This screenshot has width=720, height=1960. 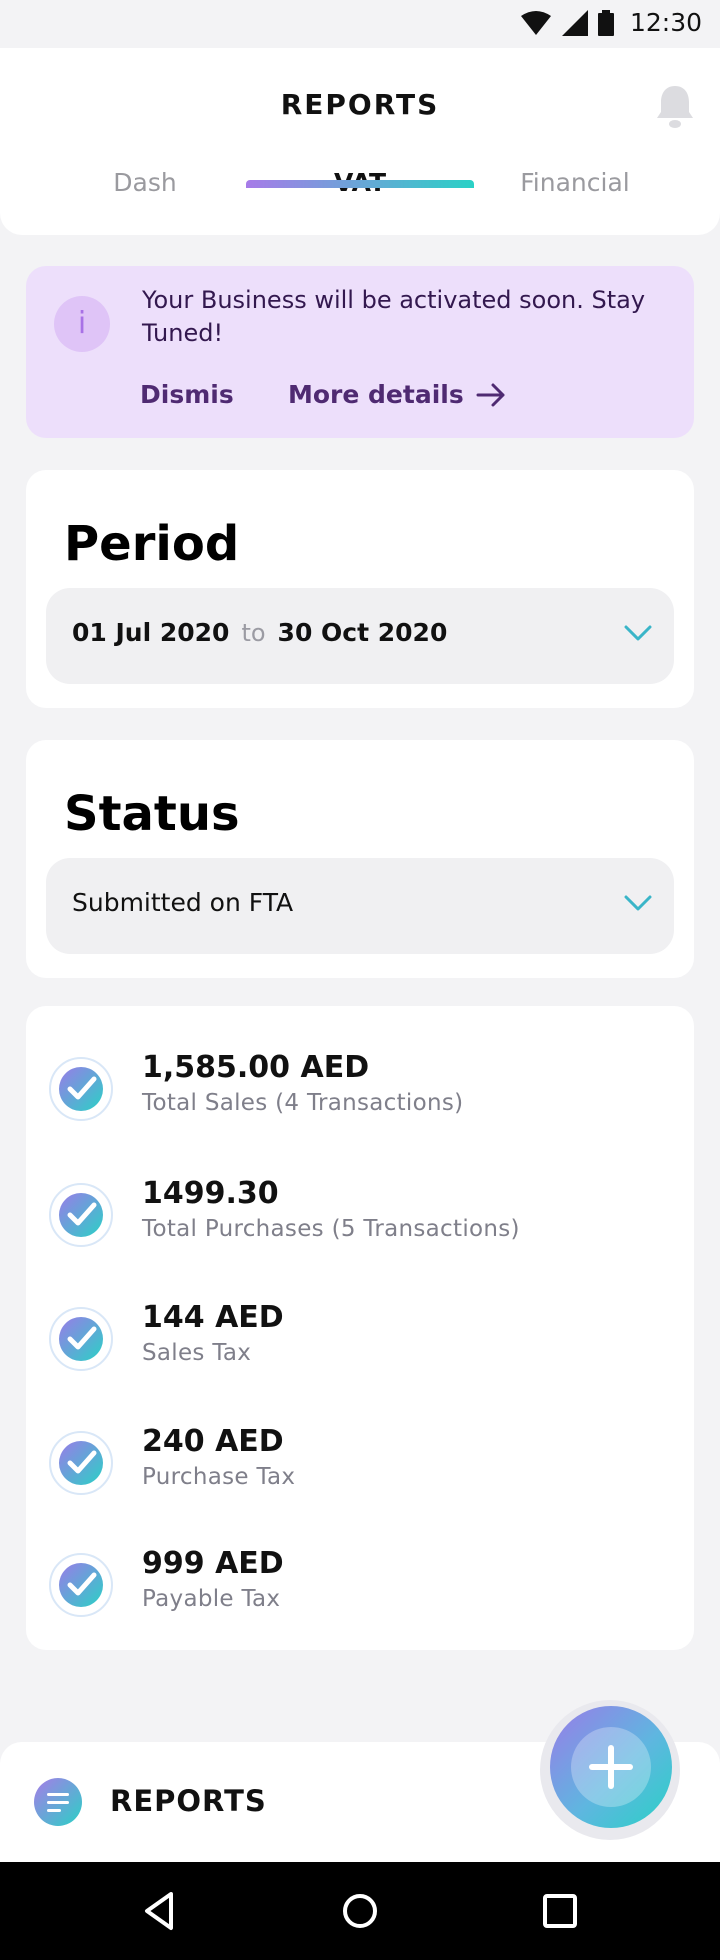 I want to click on add-button, so click(x=611, y=1767).